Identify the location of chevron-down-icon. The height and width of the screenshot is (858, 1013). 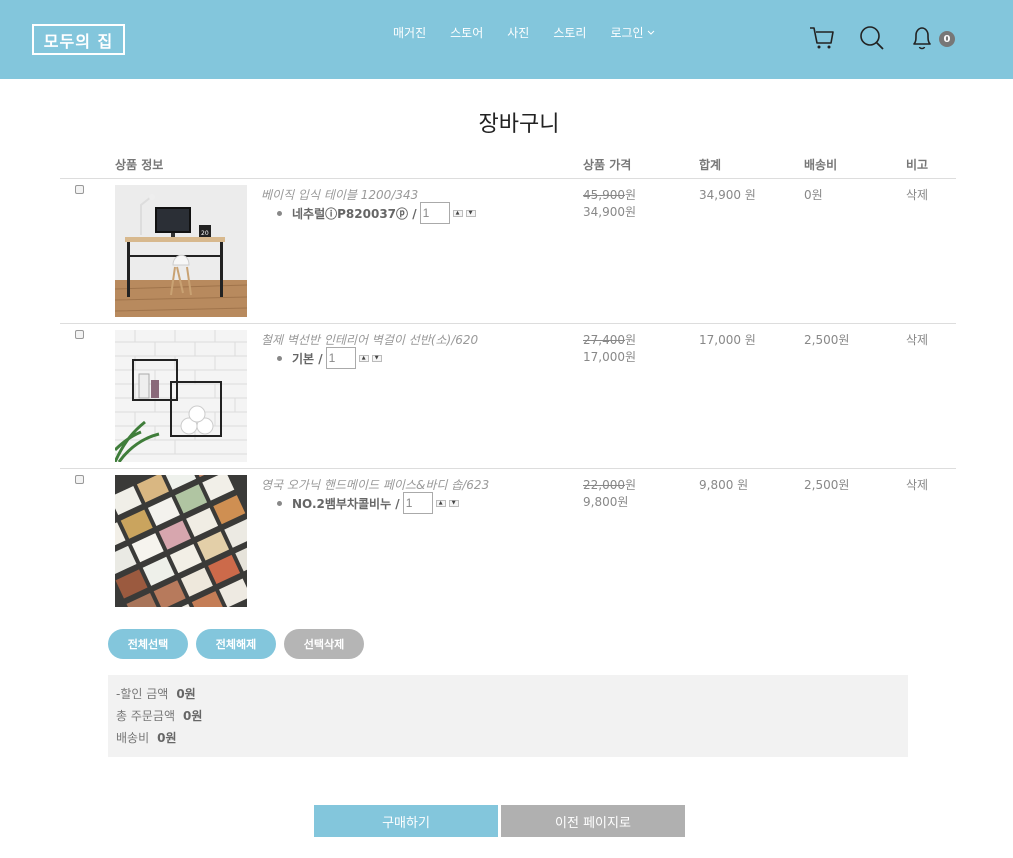
(650, 32).